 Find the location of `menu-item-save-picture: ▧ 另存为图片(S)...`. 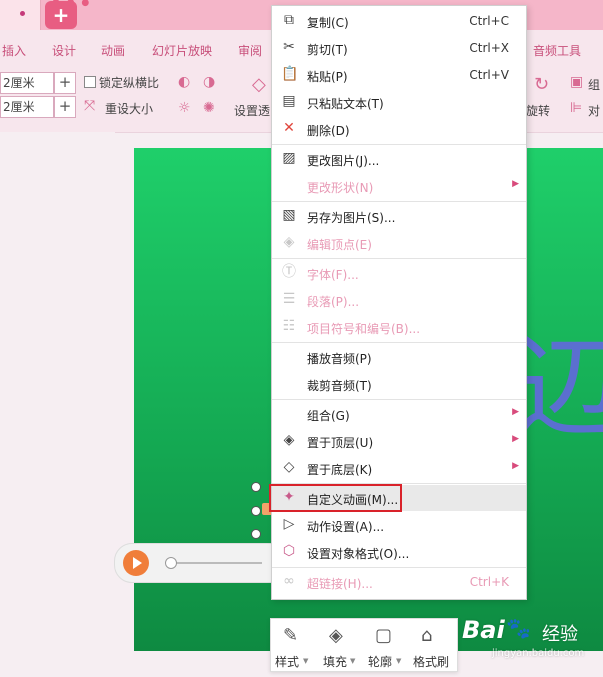

menu-item-save-picture: ▧ 另存为图片(S)... is located at coordinates (399, 216).